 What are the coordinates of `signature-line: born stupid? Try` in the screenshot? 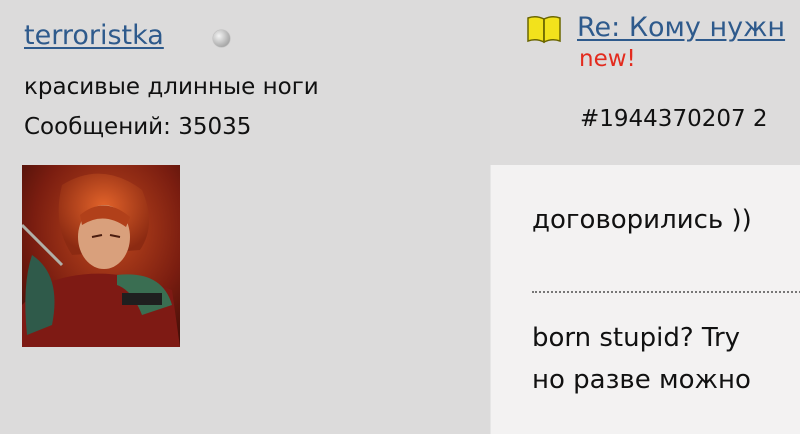 It's located at (636, 338).